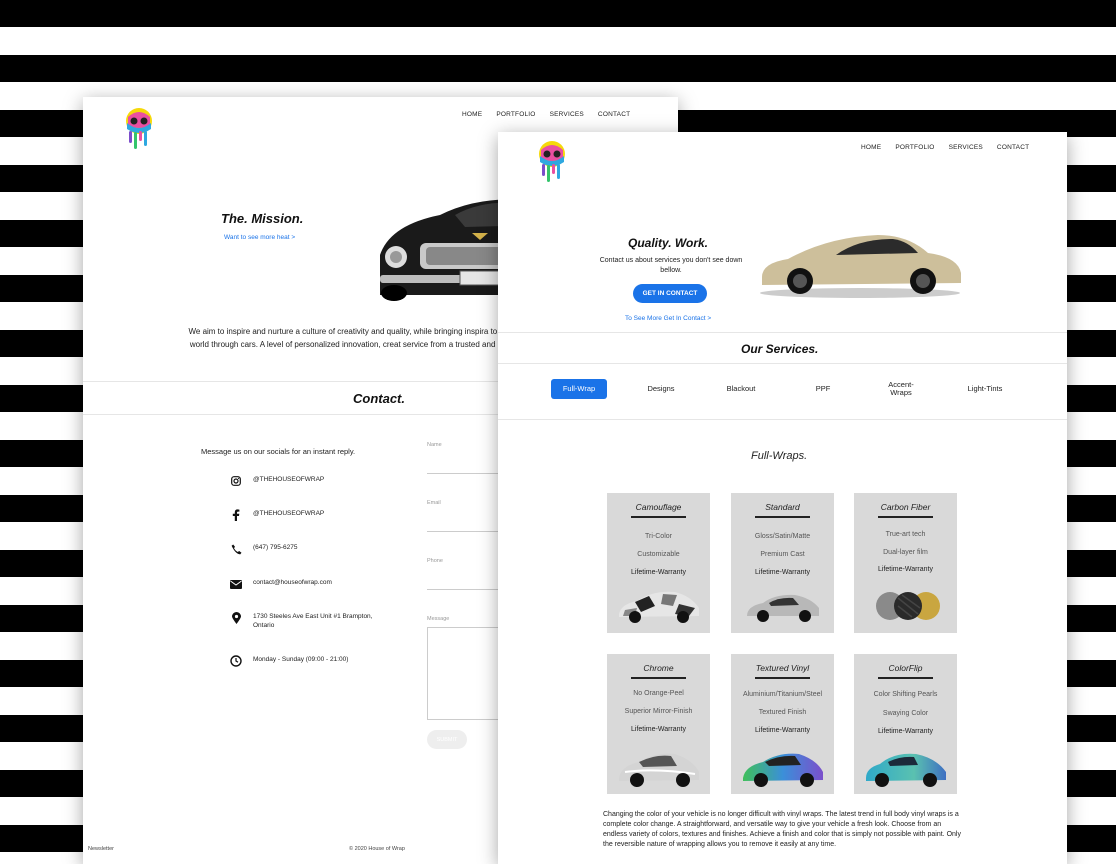 Image resolution: width=1116 pixels, height=864 pixels. What do you see at coordinates (905, 713) in the screenshot?
I see `card-feature: Swaying Color` at bounding box center [905, 713].